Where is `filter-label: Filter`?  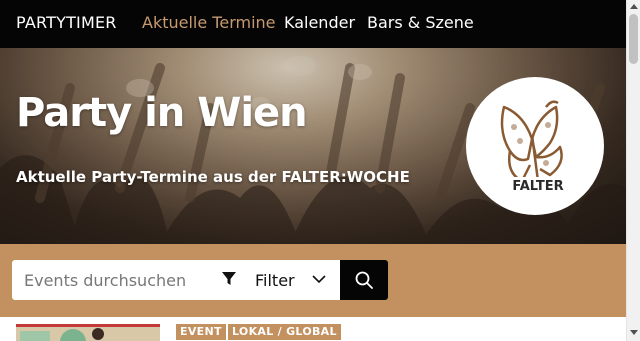
filter-label: Filter is located at coordinates (275, 280).